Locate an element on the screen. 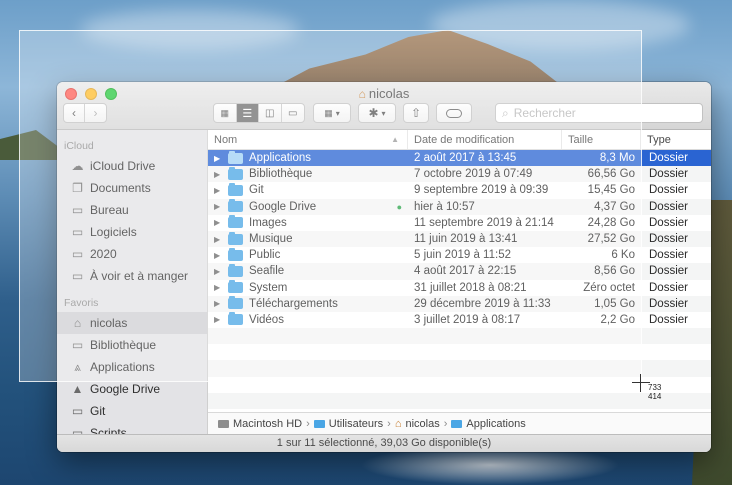 This screenshot has height=485, width=732. sidebar-item-scripts: ▭ Scripts is located at coordinates (132, 428).